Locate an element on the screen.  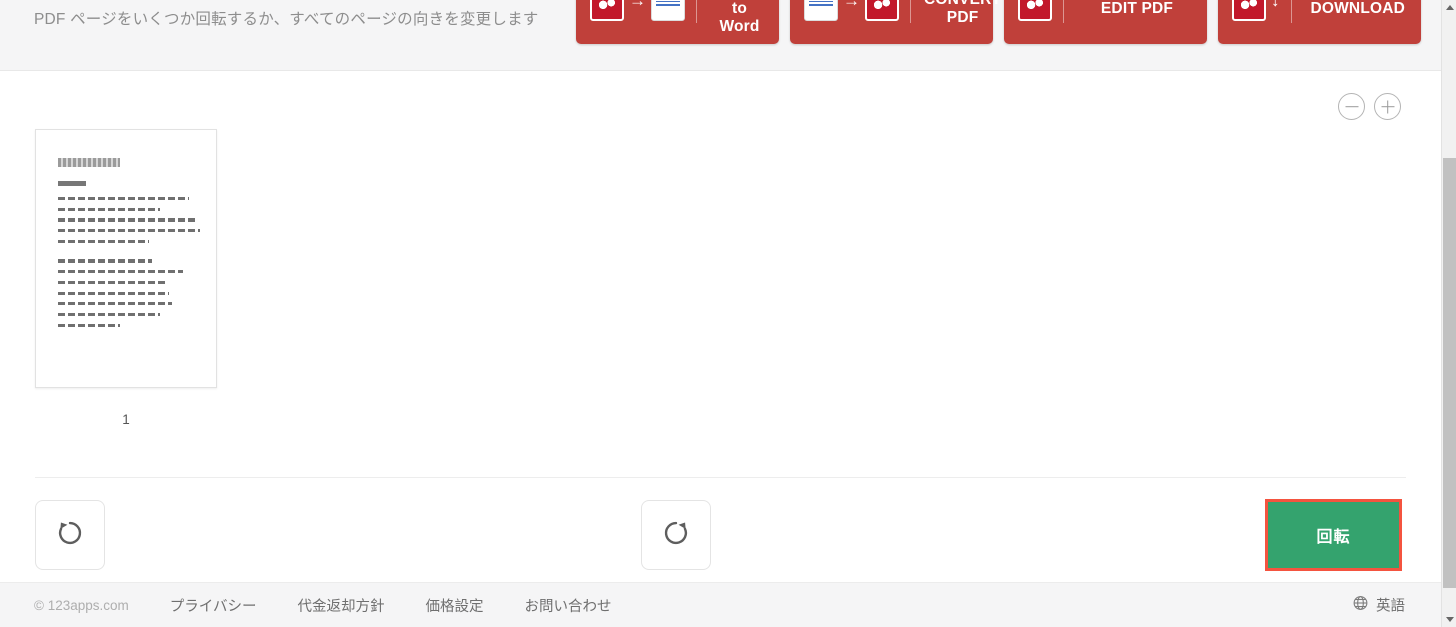
promo-text: FREE PDF to Word is located at coordinates (739, 18).